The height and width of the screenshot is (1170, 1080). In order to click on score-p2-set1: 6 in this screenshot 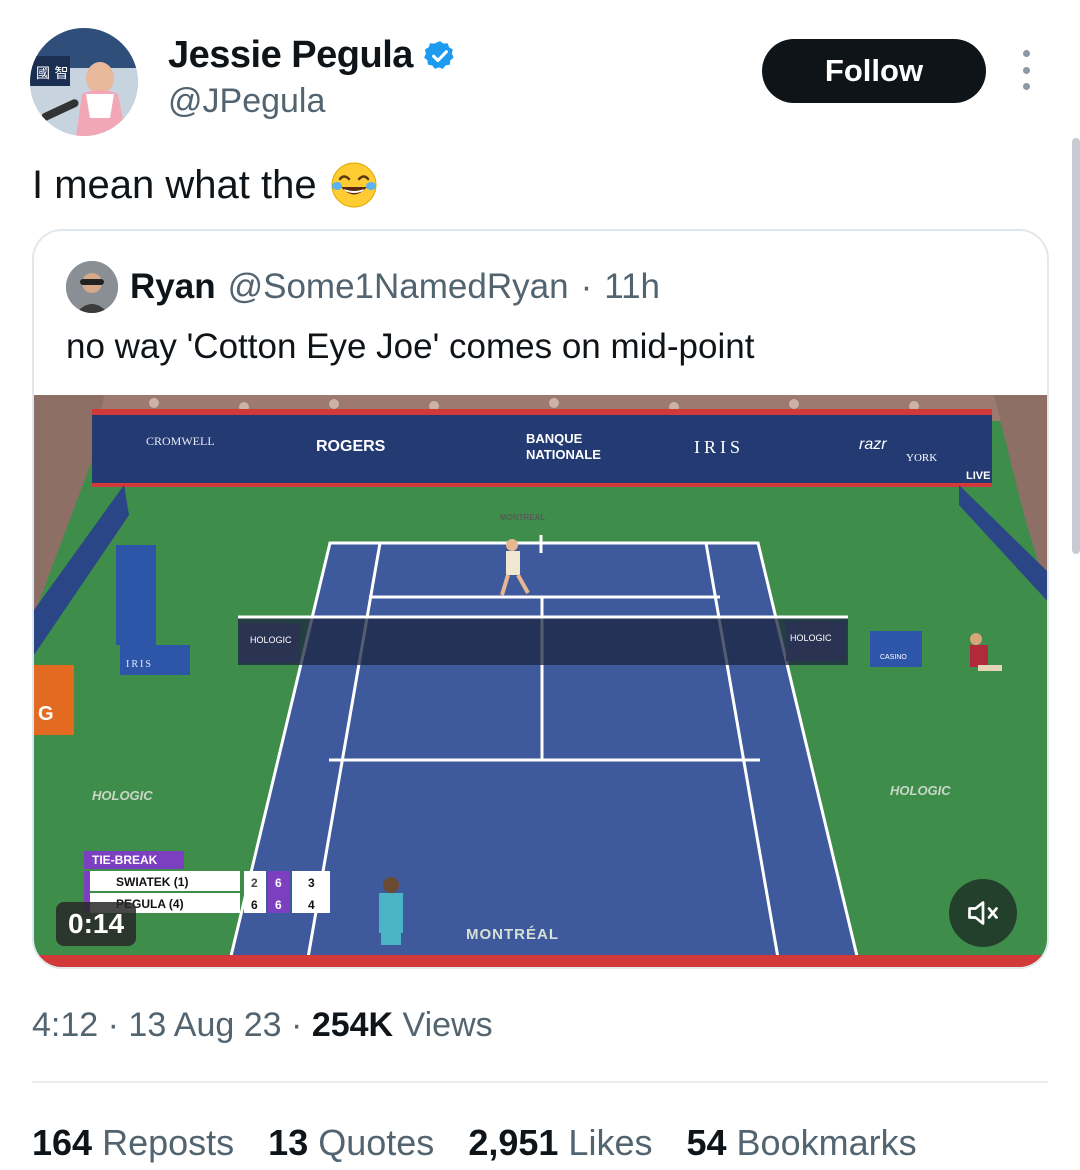, I will do `click(254, 905)`.